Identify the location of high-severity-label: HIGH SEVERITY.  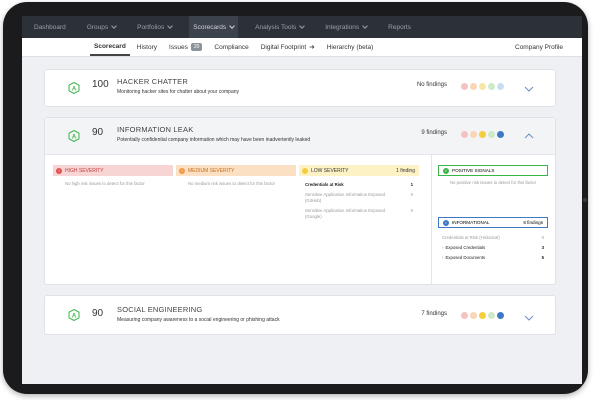
(84, 170).